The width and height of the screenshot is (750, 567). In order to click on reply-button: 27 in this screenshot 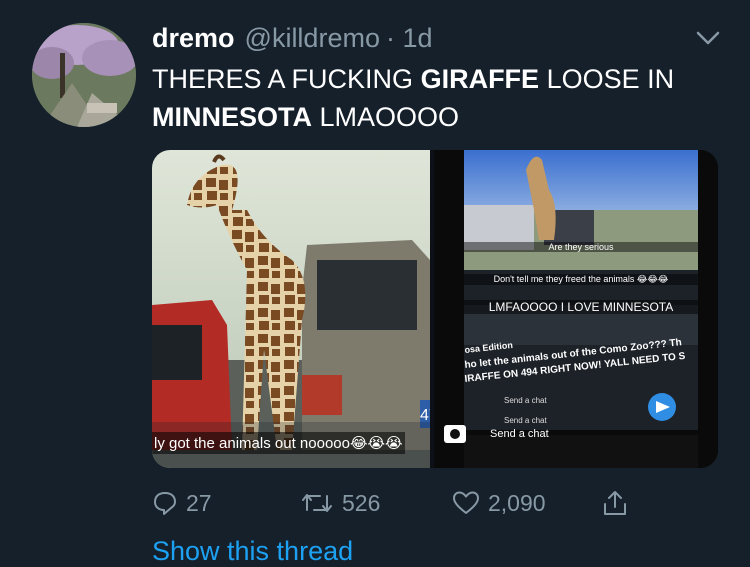, I will do `click(182, 503)`.